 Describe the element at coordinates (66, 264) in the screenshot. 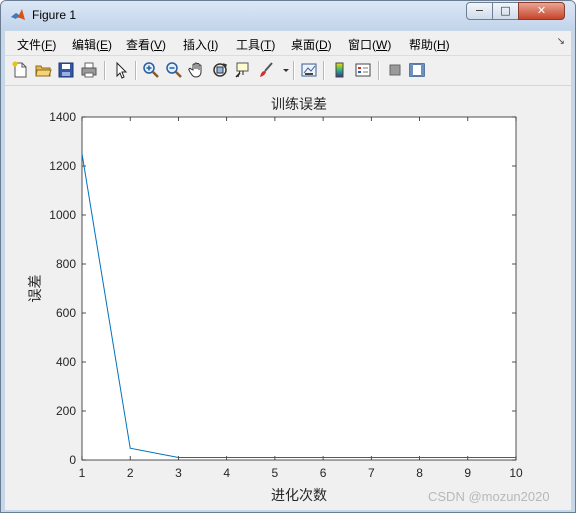

I see `y-tick-label: 800` at that location.